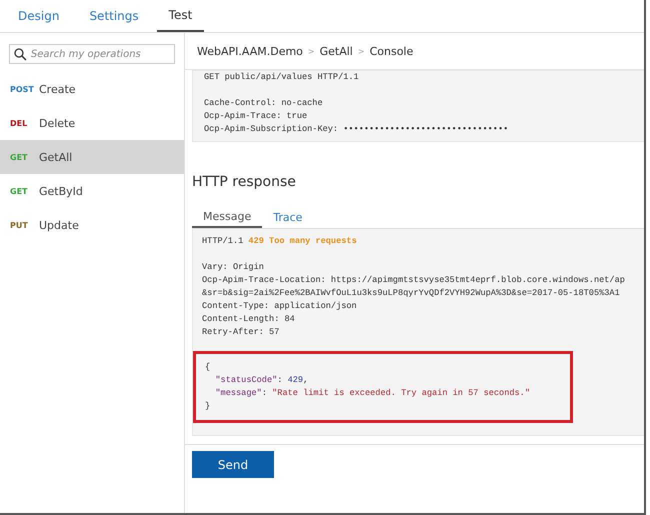  Describe the element at coordinates (180, 16) in the screenshot. I see `tab: Test` at that location.